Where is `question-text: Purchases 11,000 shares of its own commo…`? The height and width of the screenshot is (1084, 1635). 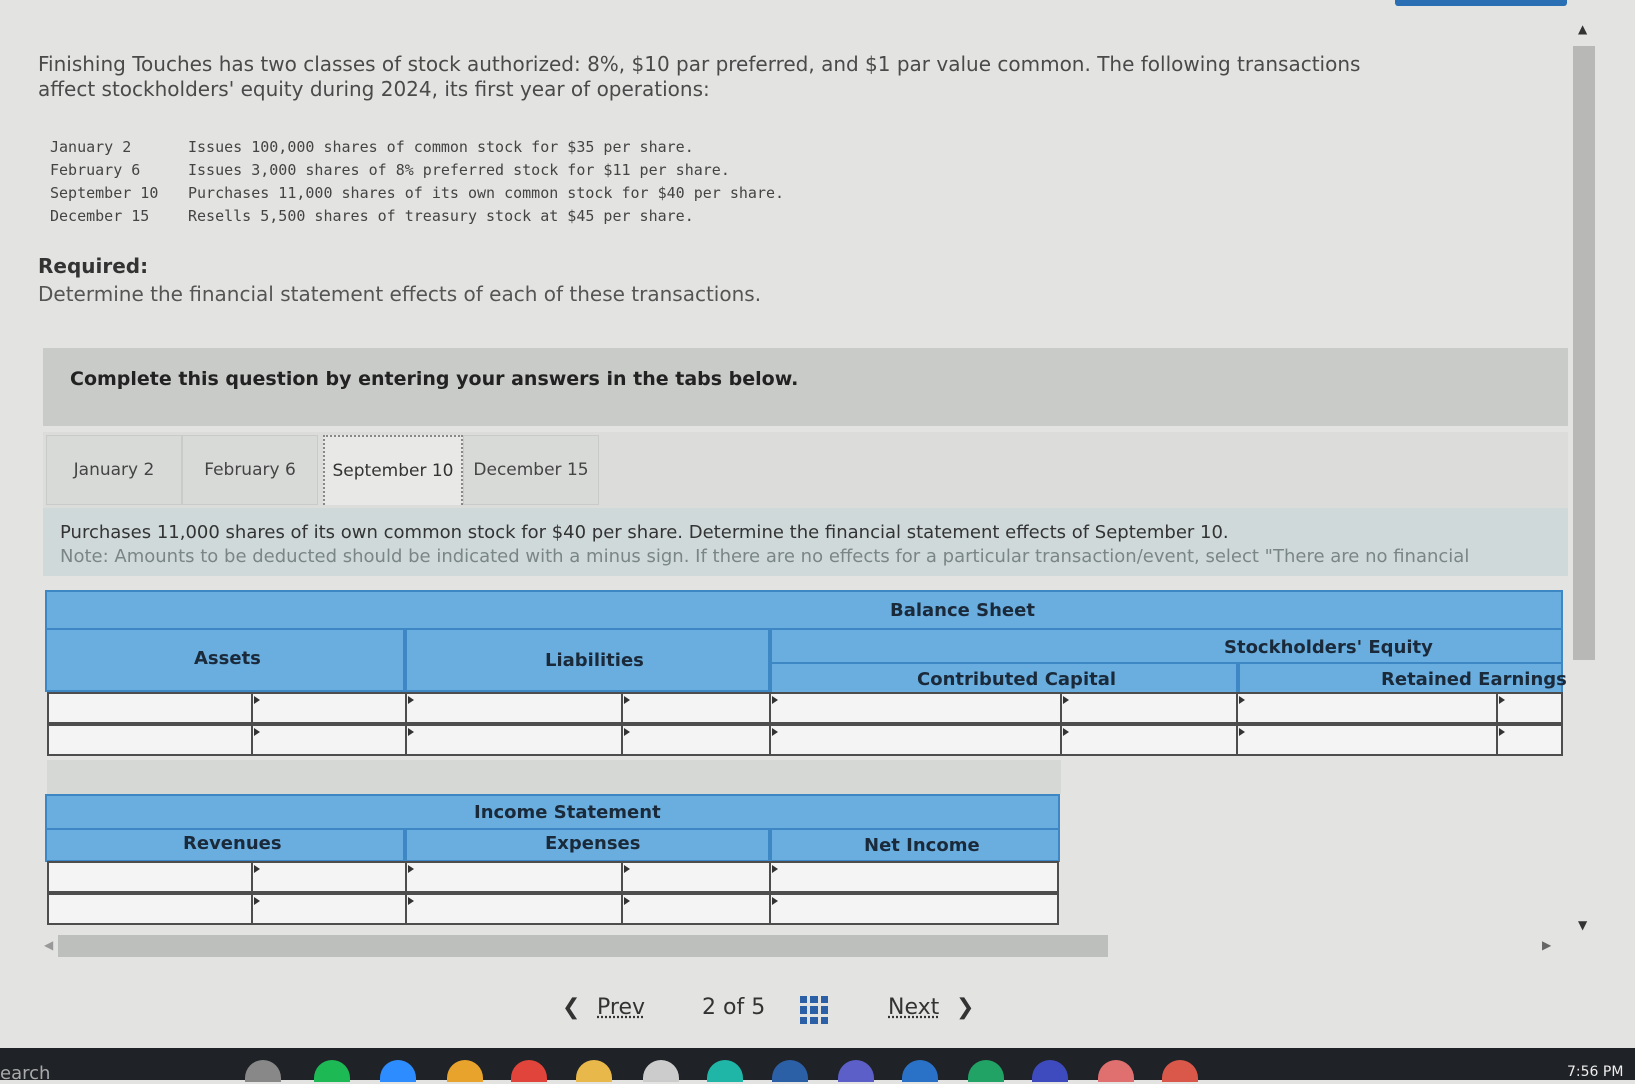
question-text: Purchases 11,000 shares of its own commo… is located at coordinates (644, 532).